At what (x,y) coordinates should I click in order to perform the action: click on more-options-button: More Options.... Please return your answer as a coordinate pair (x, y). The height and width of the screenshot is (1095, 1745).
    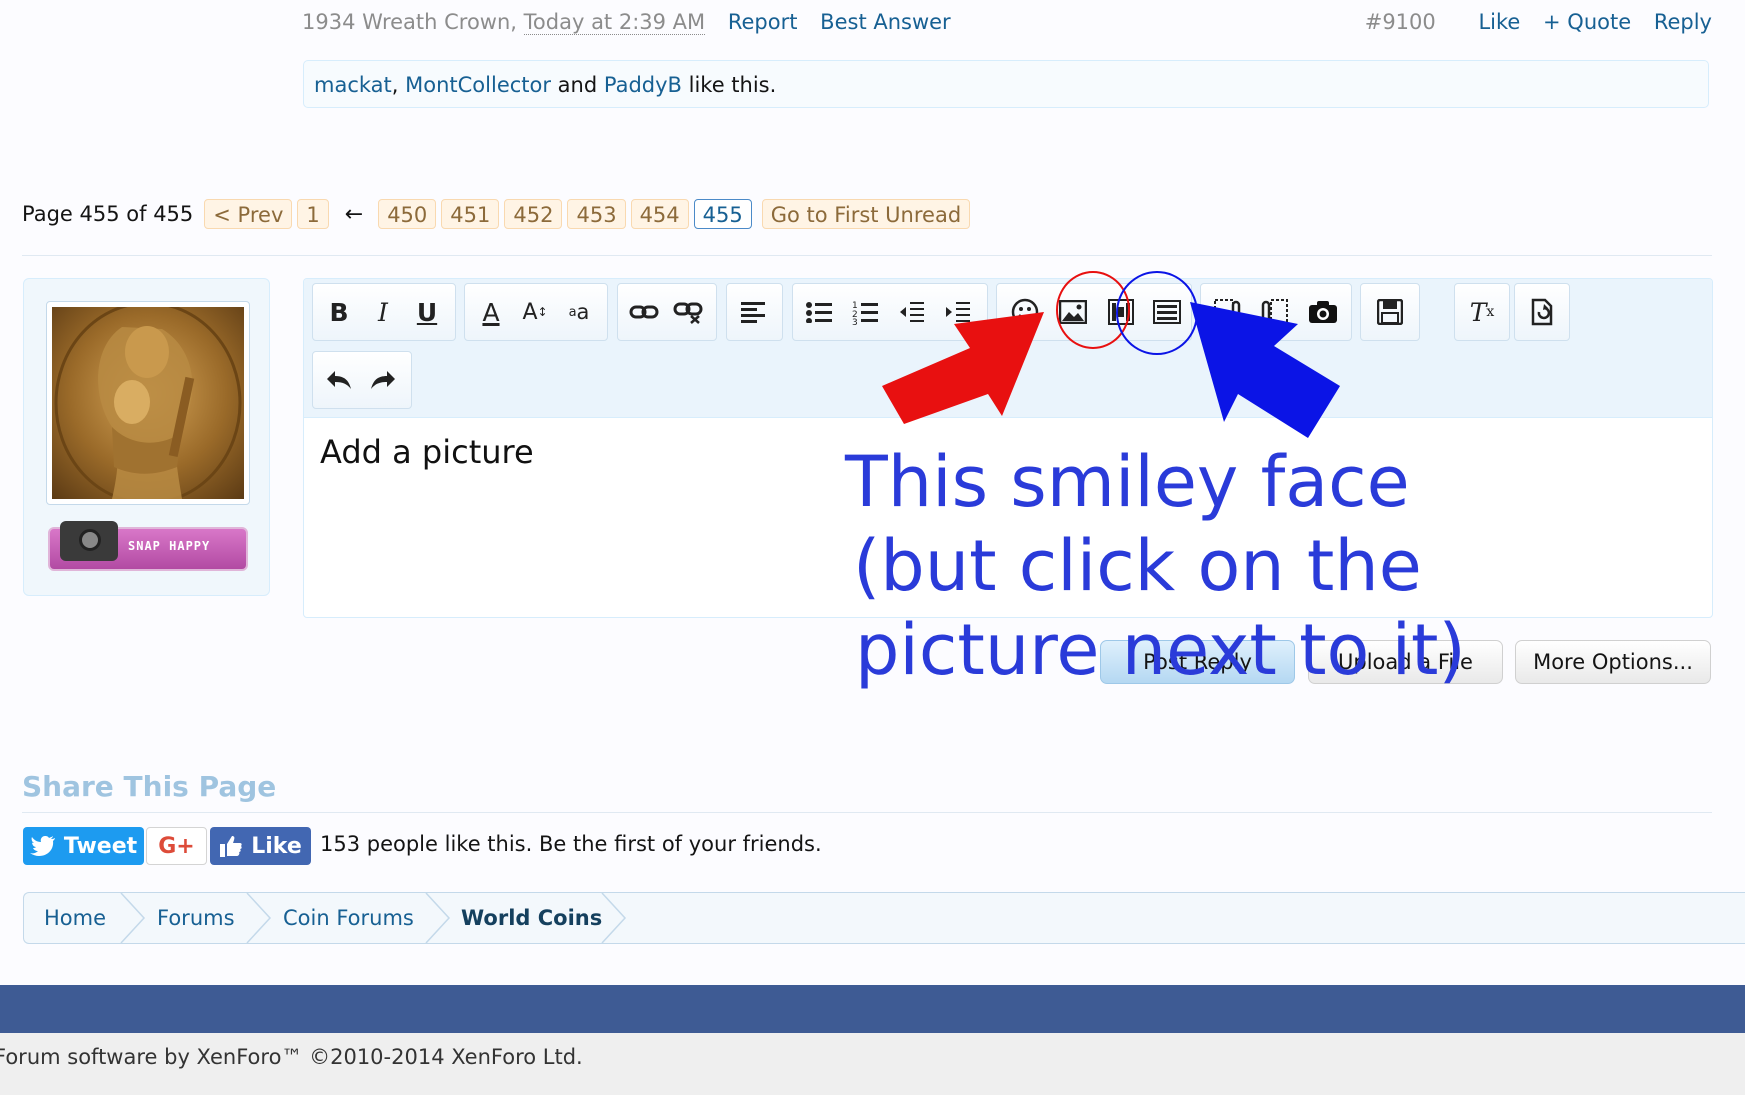
    Looking at the image, I should click on (1613, 662).